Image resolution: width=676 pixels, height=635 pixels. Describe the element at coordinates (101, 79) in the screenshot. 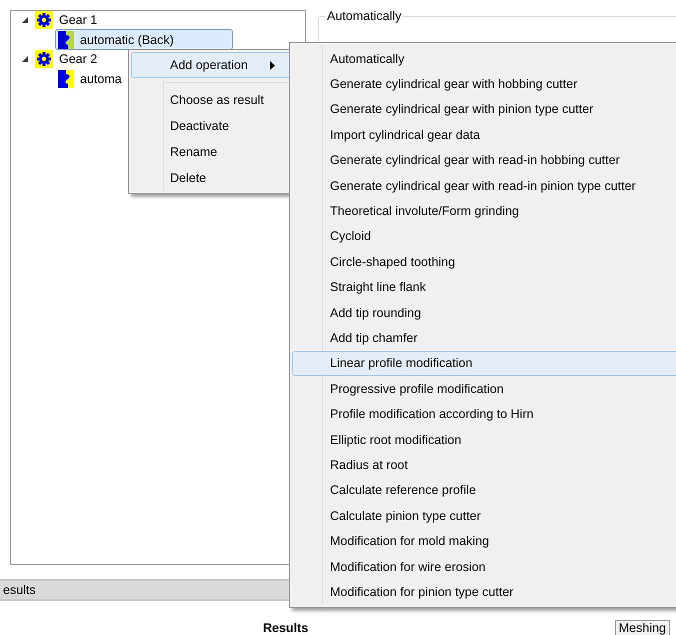

I see `tree-label: automa` at that location.